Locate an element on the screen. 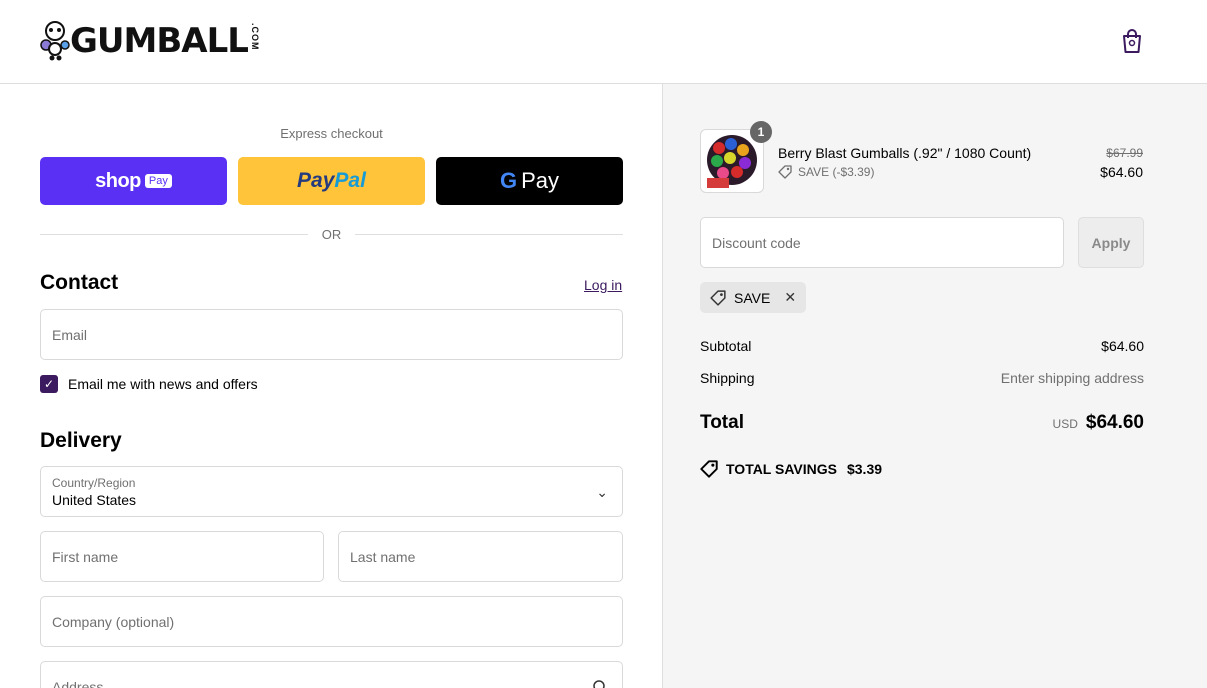 The height and width of the screenshot is (688, 1207). or-label: OR is located at coordinates (331, 234).